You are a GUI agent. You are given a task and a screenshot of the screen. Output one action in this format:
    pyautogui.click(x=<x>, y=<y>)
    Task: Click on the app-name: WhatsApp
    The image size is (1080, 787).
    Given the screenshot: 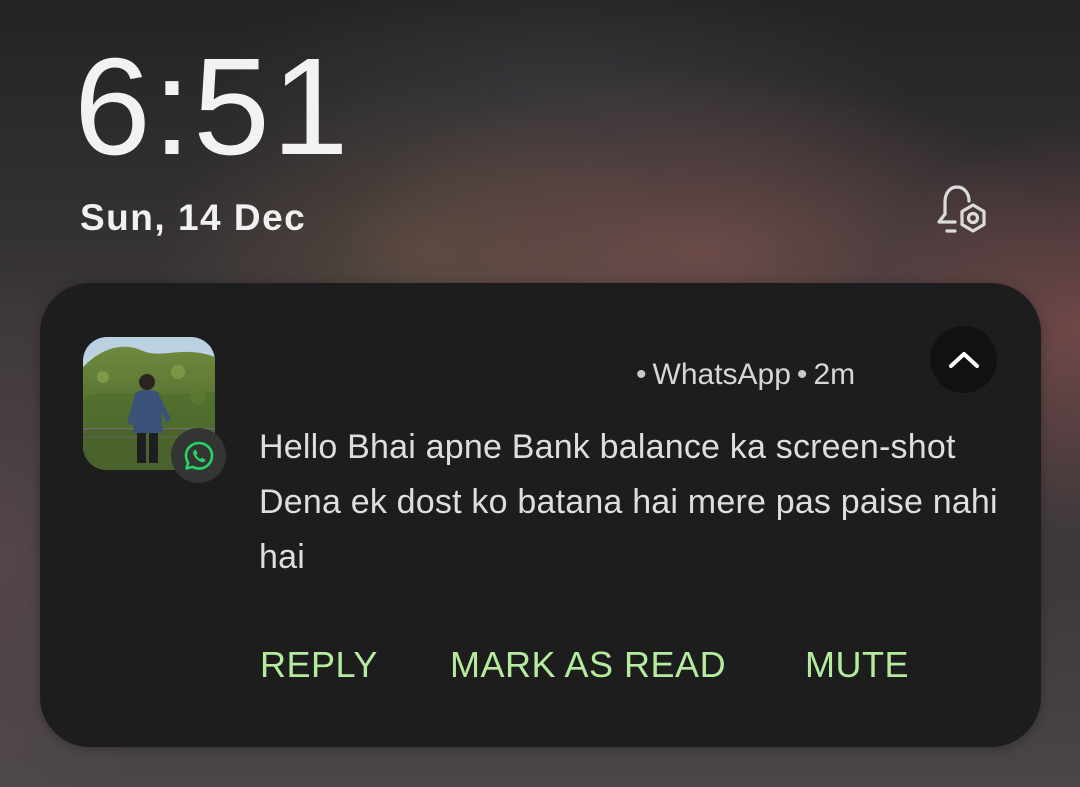 What is the action you would take?
    pyautogui.click(x=721, y=374)
    